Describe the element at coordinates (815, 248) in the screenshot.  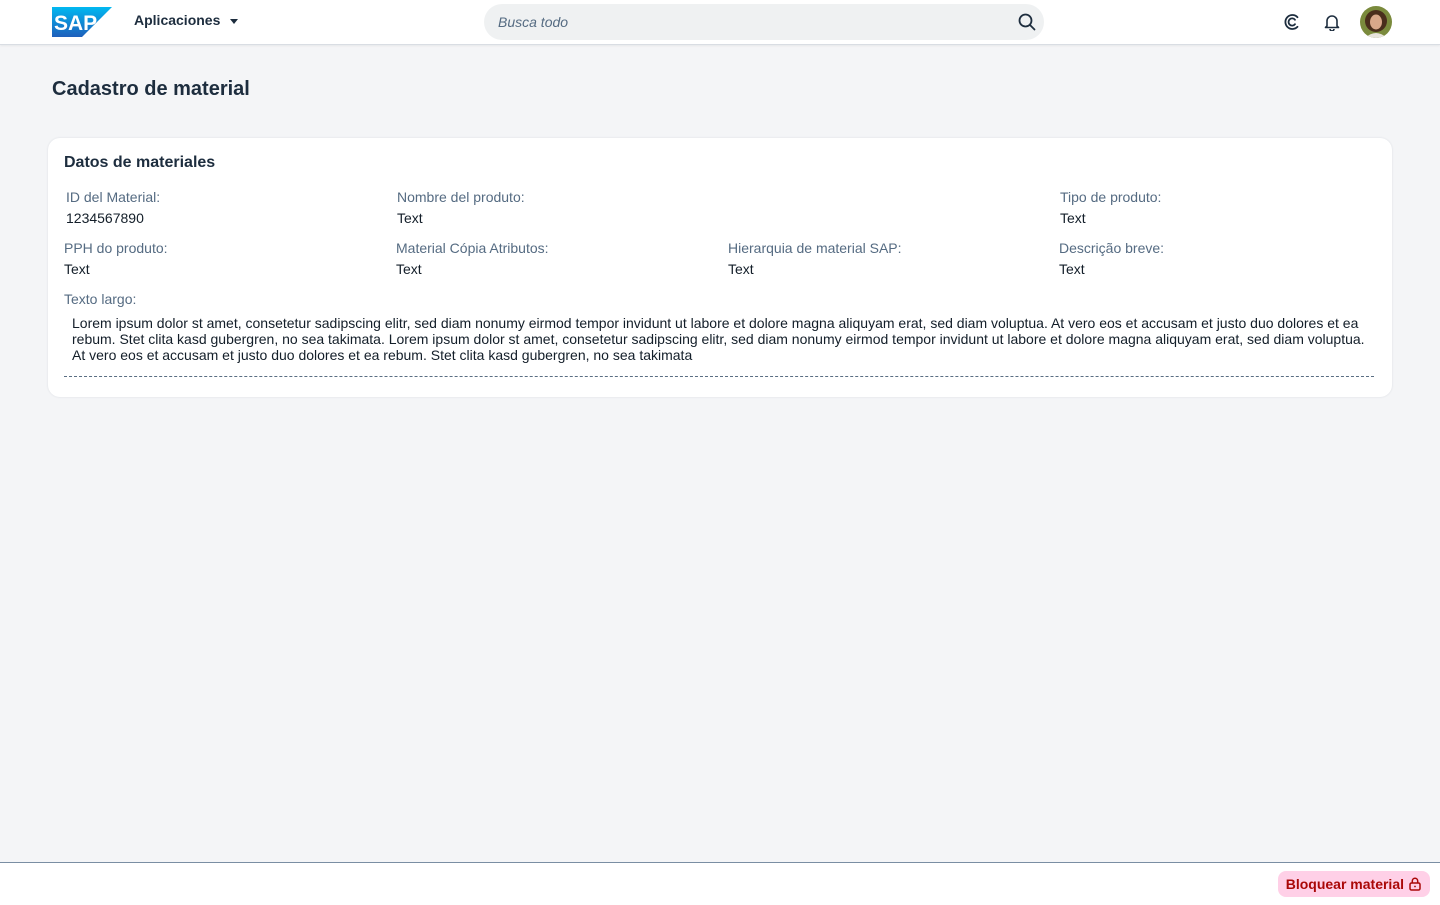
I see `field-label: Hierarquia de material SAP:` at that location.